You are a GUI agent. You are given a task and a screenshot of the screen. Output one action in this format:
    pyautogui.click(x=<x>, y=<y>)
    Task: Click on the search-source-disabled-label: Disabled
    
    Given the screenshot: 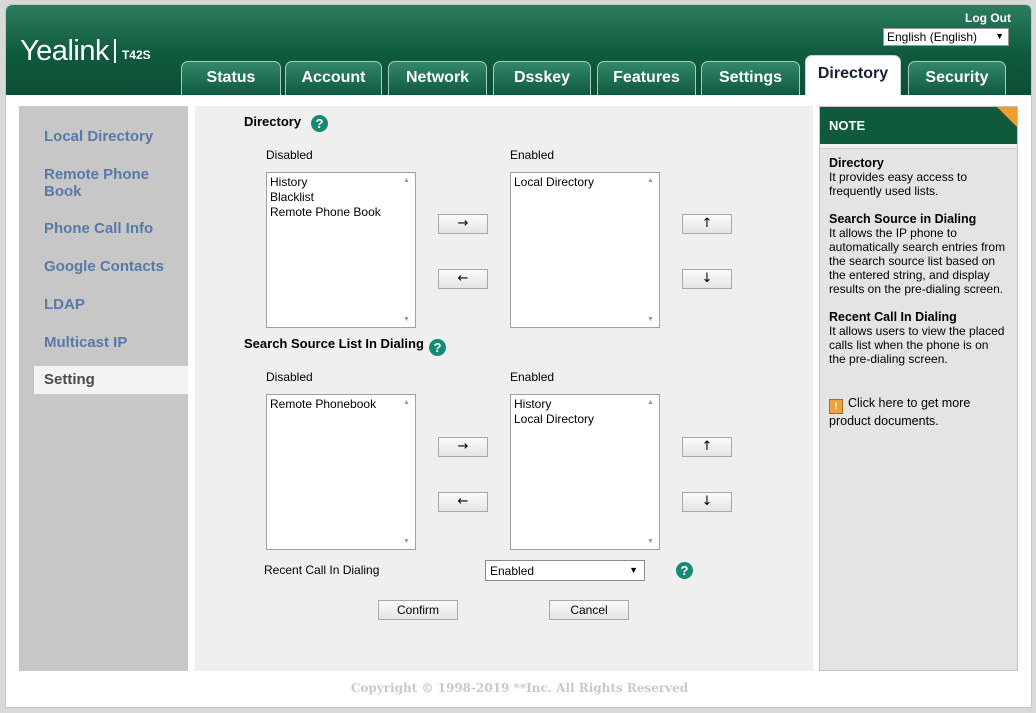 What is the action you would take?
    pyautogui.click(x=289, y=377)
    